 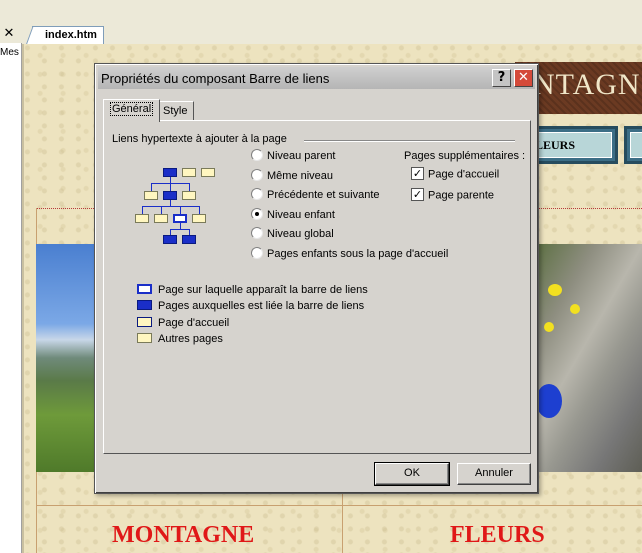 I want to click on home-page-icon, so click(x=144, y=322).